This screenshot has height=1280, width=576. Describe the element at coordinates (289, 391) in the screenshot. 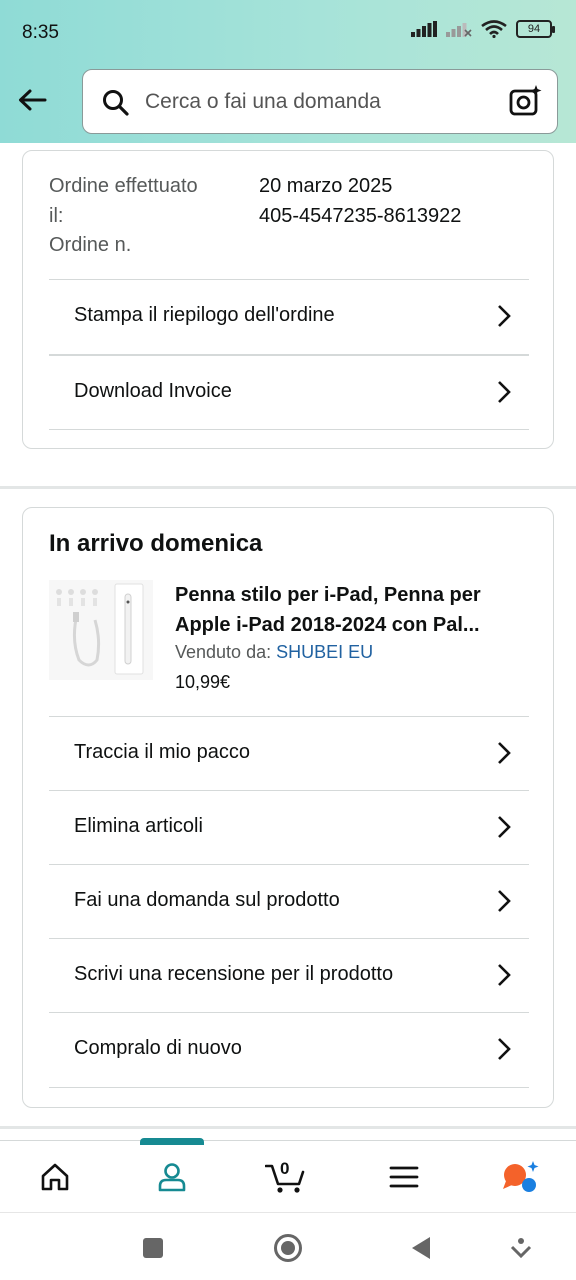

I see `download-invoice-row: Download Invoice` at that location.